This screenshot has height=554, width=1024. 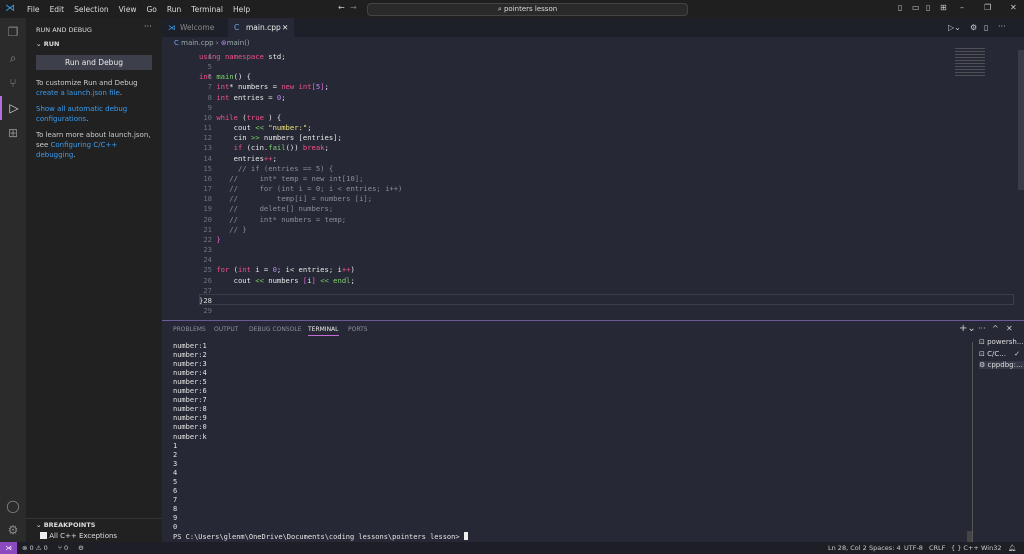 I want to click on toggle-sidebar-icon: ▯, so click(x=900, y=7).